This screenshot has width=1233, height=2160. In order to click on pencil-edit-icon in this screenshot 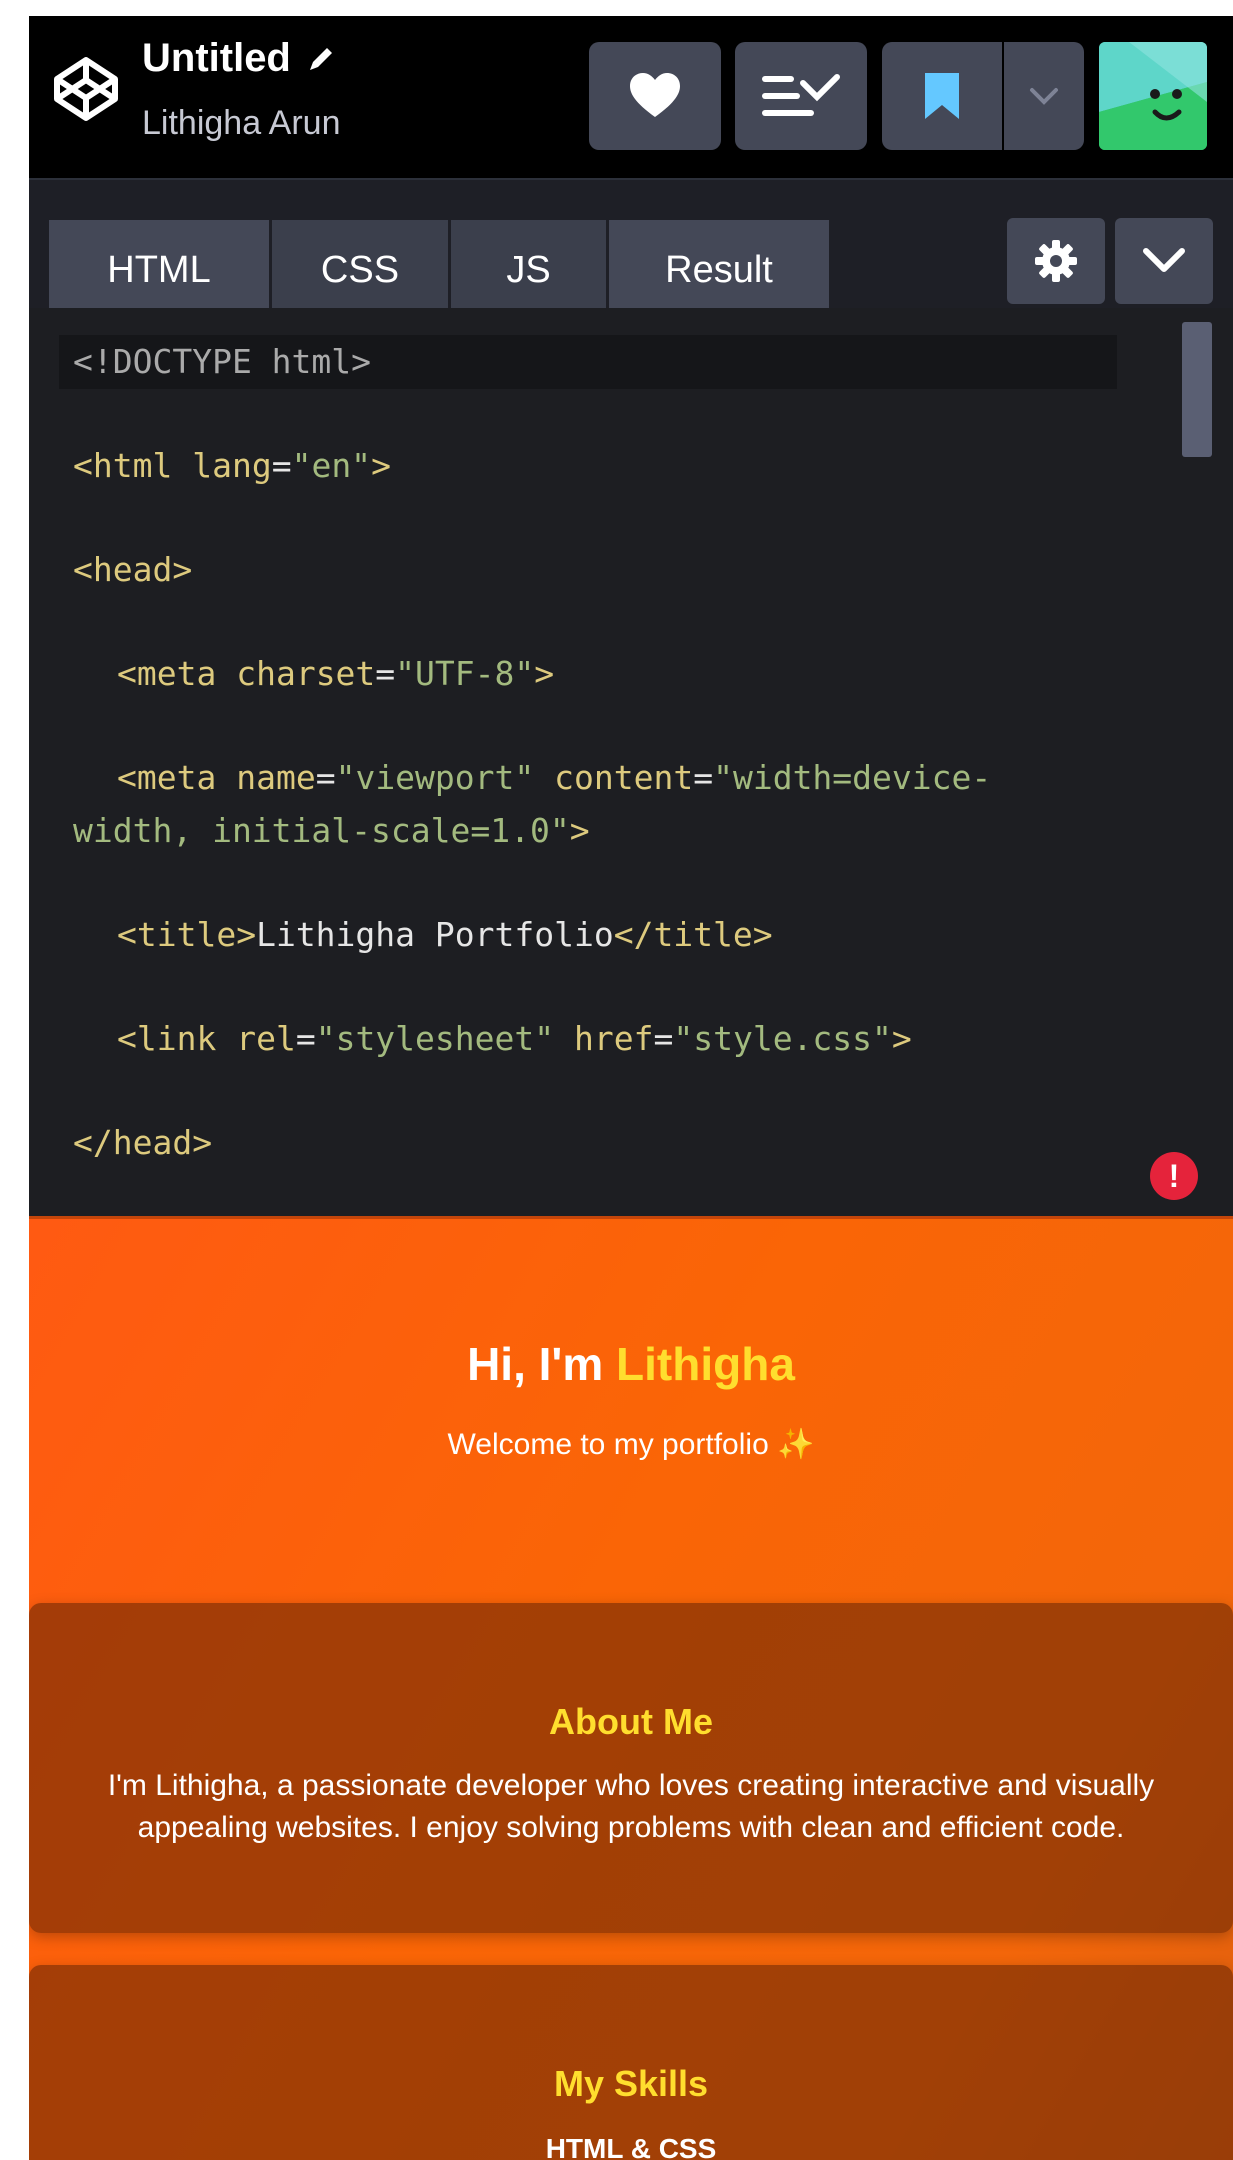, I will do `click(321, 59)`.